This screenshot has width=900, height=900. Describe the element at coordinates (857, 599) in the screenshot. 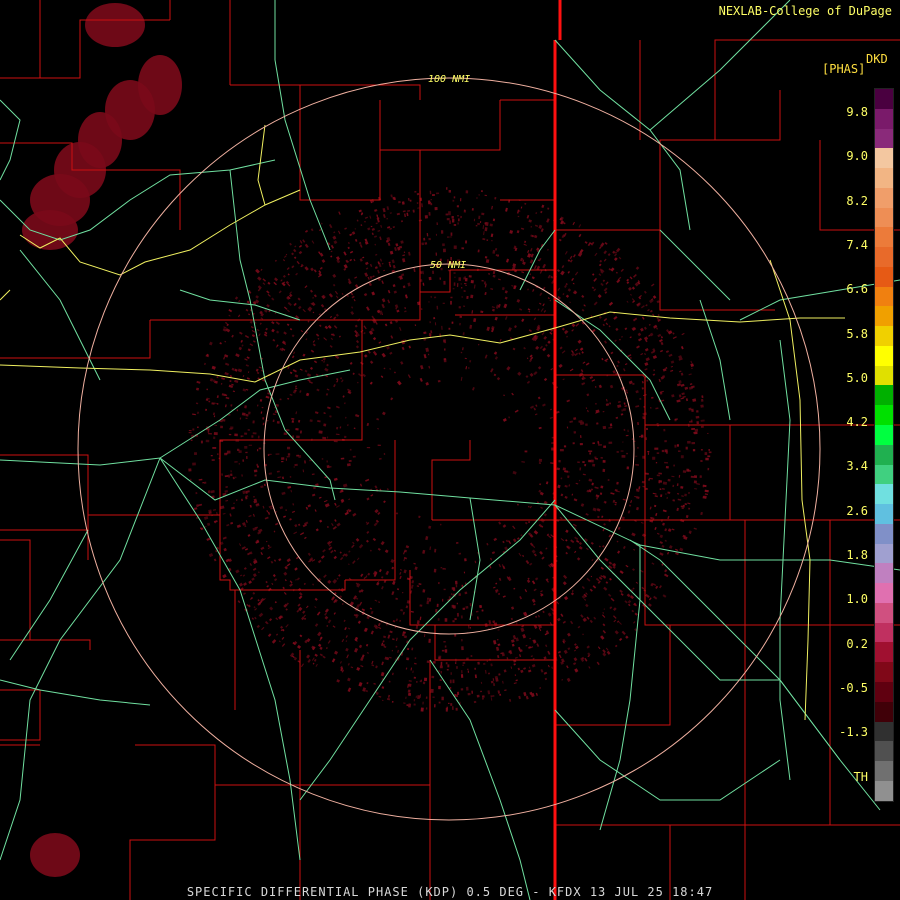

I see `legend-tick-label: 1.0` at that location.